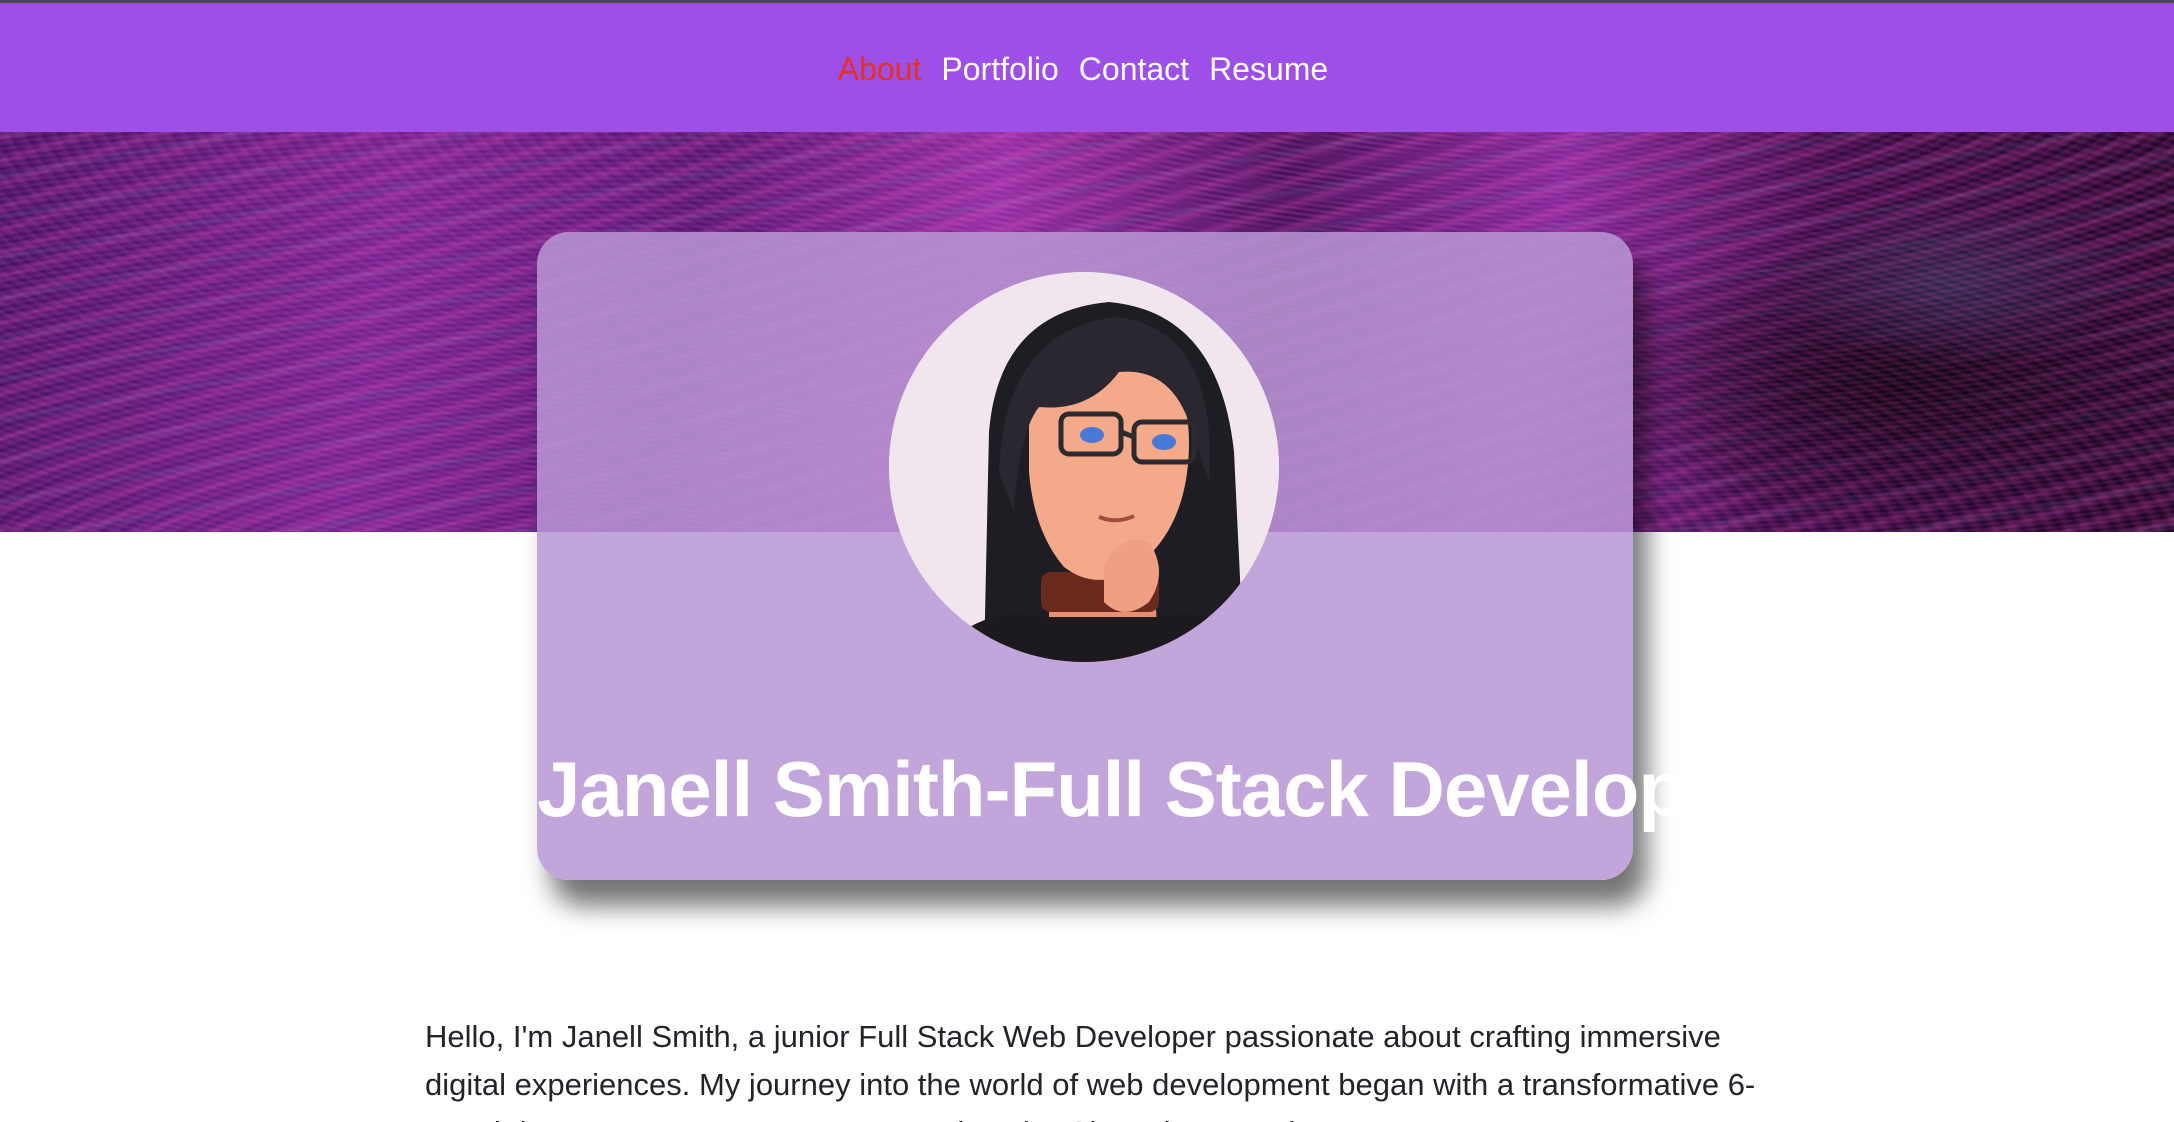 This screenshot has height=1122, width=2174. I want to click on nav-link-portfolio: Portfolio, so click(999, 69).